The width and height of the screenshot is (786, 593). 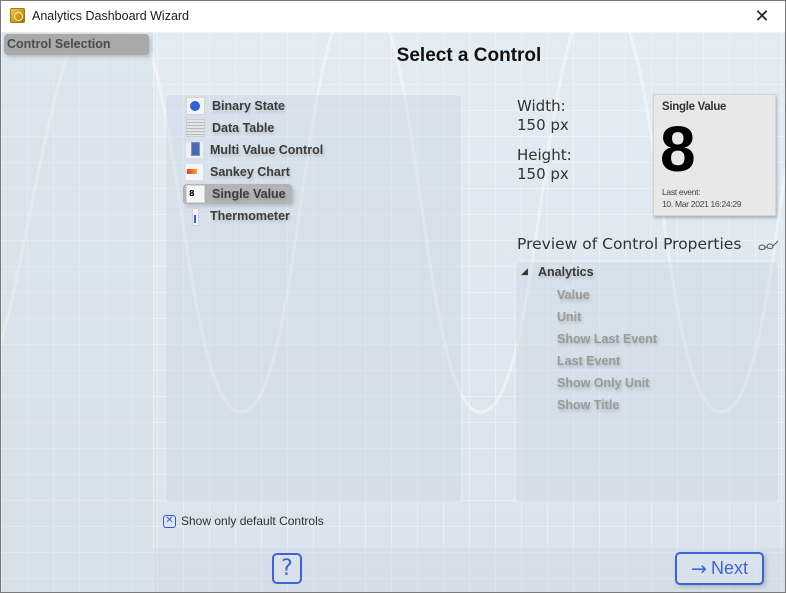 What do you see at coordinates (243, 128) in the screenshot?
I see `control-item-label: Data Table` at bounding box center [243, 128].